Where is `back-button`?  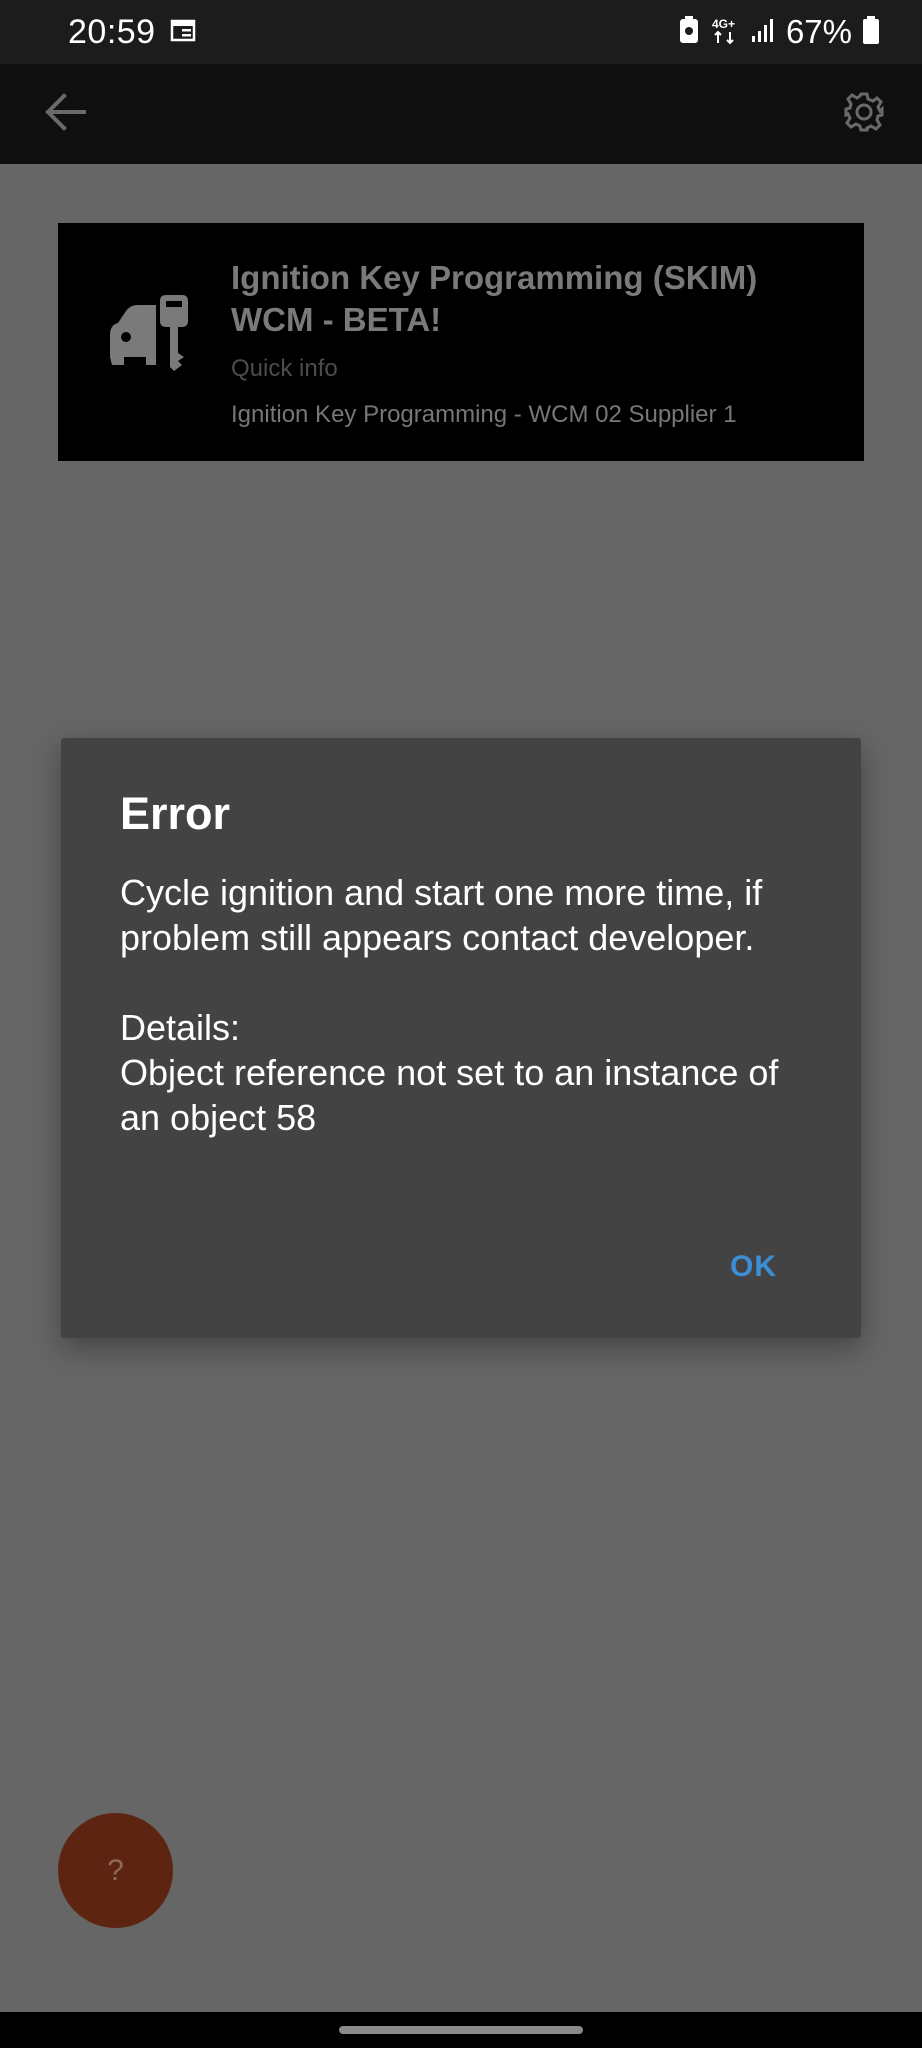 back-button is located at coordinates (66, 114).